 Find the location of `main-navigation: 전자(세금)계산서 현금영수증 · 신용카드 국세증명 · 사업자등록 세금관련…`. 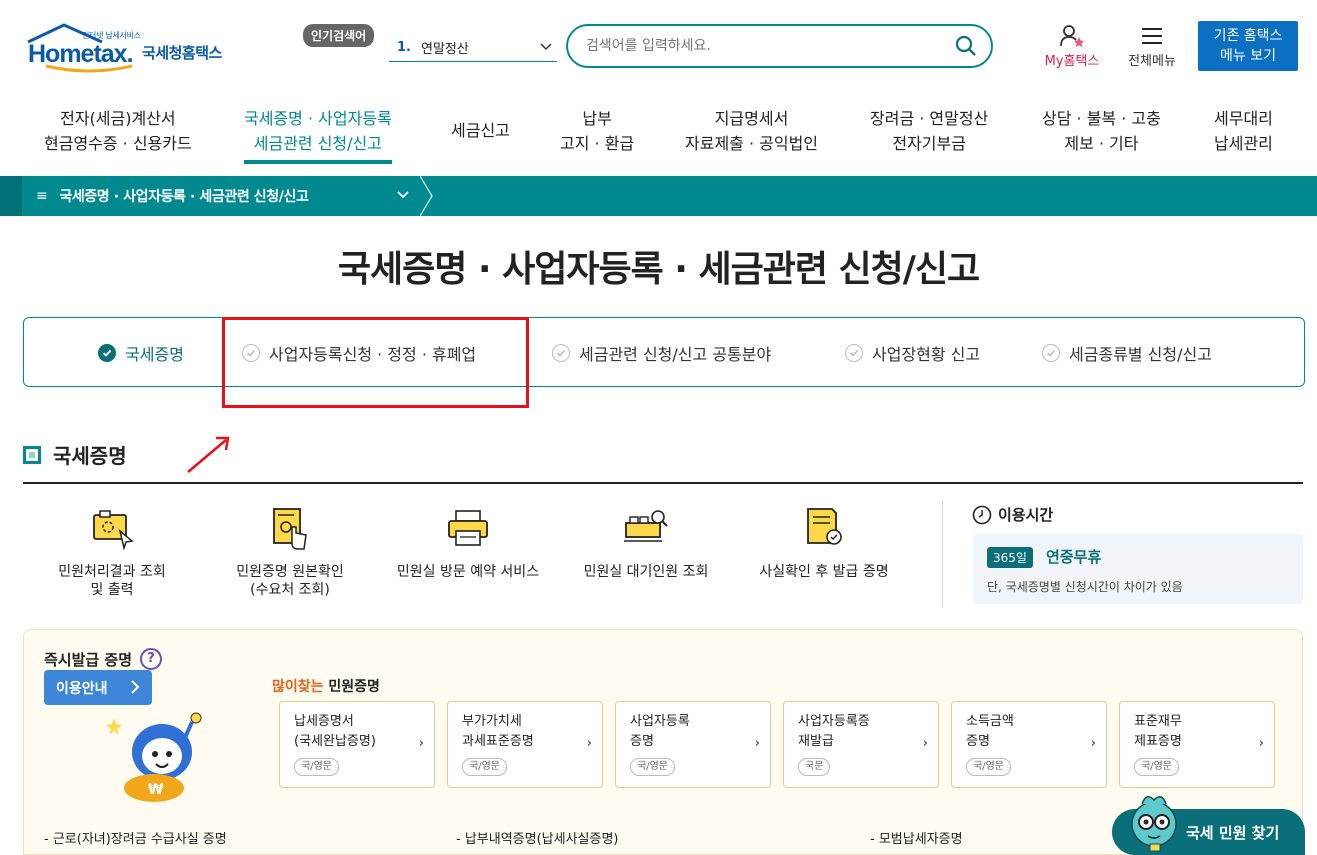

main-navigation: 전자(세금)계산서 현금영수증 · 신용카드 국세증명 · 사업자등록 세금관련… is located at coordinates (658, 138).